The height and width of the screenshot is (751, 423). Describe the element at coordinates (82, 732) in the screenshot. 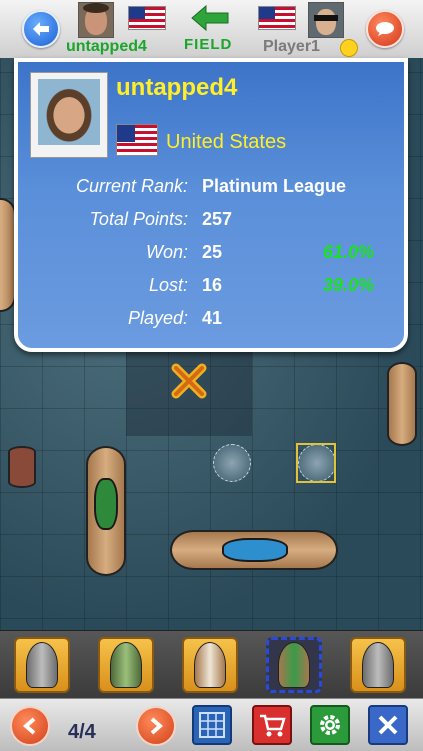

I see `page-indicator: 4/4` at that location.